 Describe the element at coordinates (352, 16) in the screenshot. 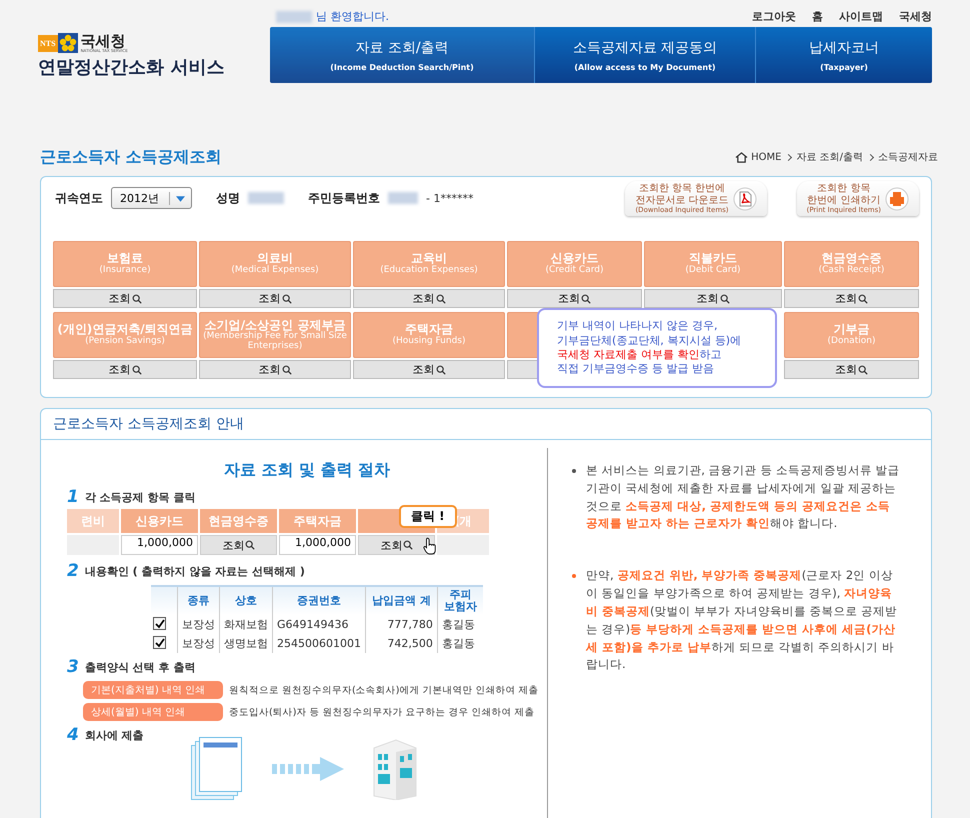

I see `welcome-text: 님 환영합니다.` at that location.